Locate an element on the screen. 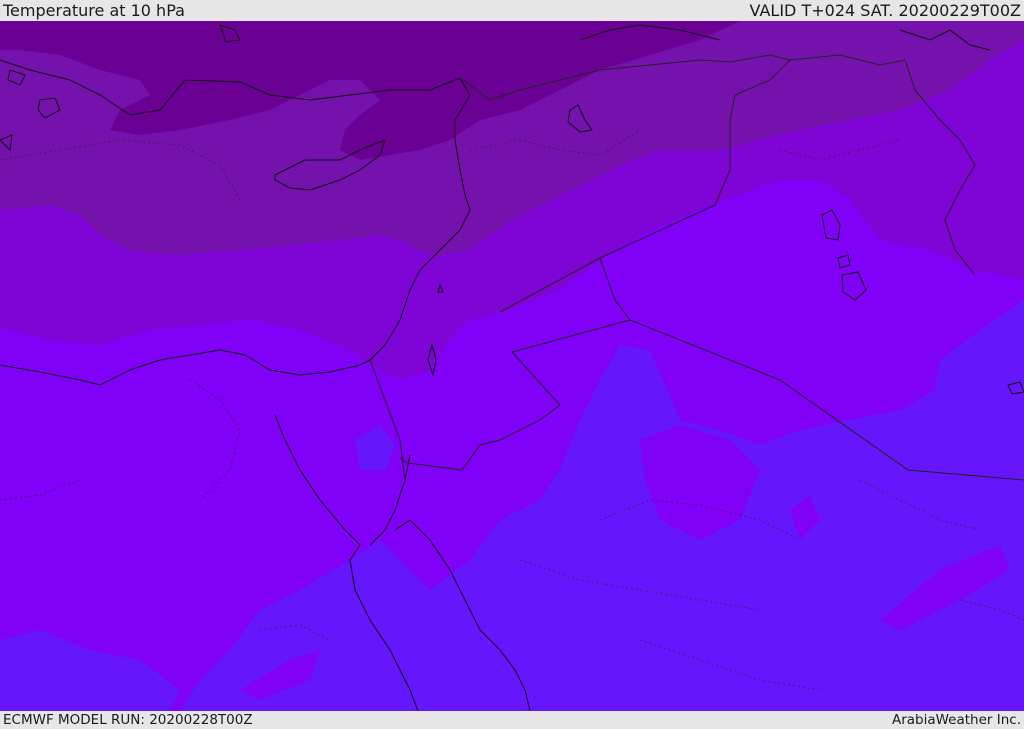  valid-time-label: VALID T+024 SAT. 20200229T00Z is located at coordinates (885, 10).